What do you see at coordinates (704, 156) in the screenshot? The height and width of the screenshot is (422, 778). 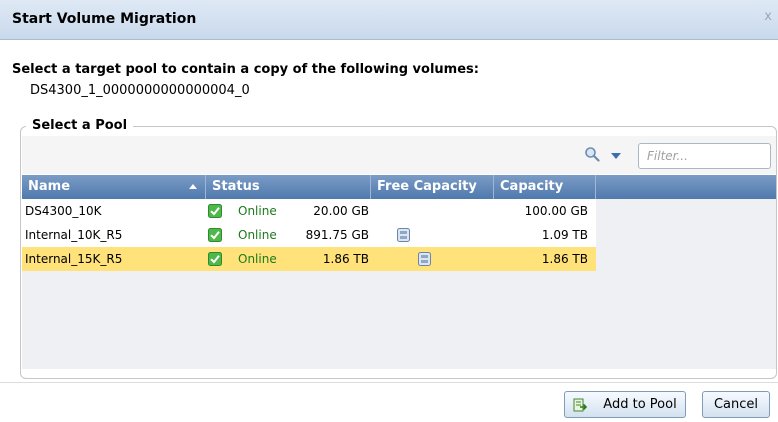 I see `filter-input` at bounding box center [704, 156].